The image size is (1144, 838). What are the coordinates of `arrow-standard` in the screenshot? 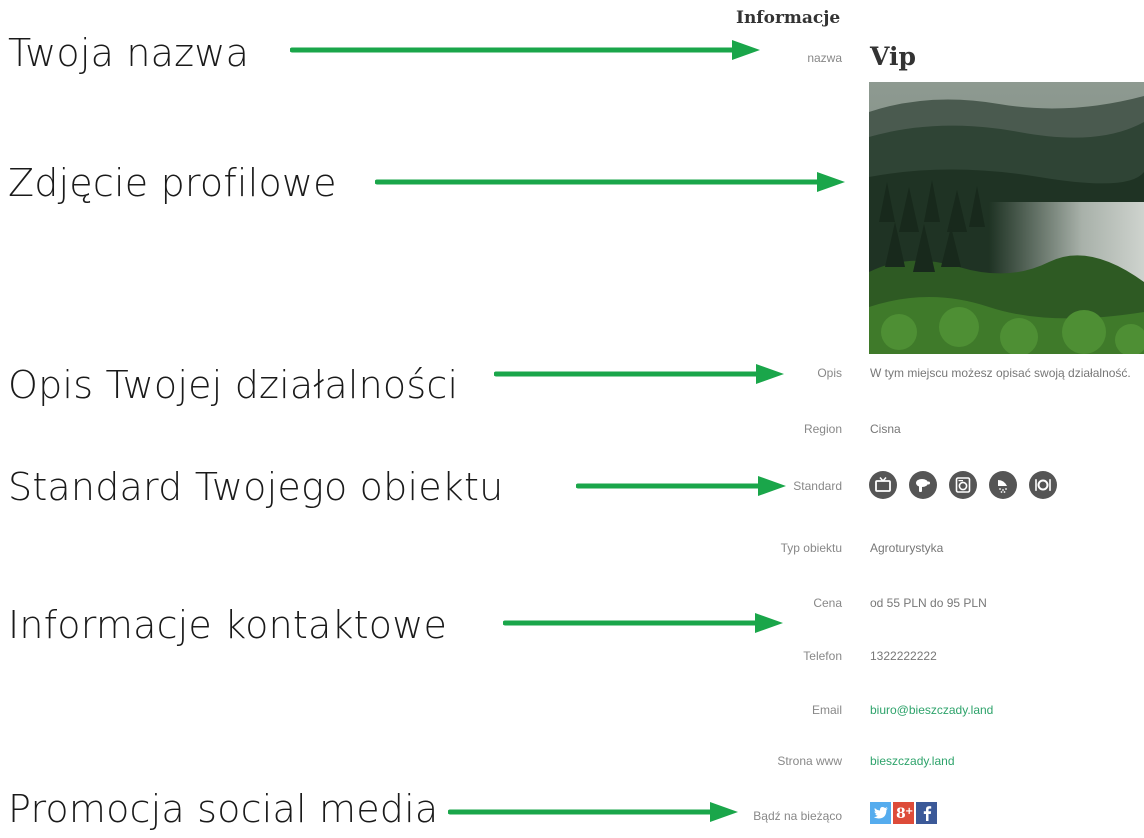 It's located at (681, 486).